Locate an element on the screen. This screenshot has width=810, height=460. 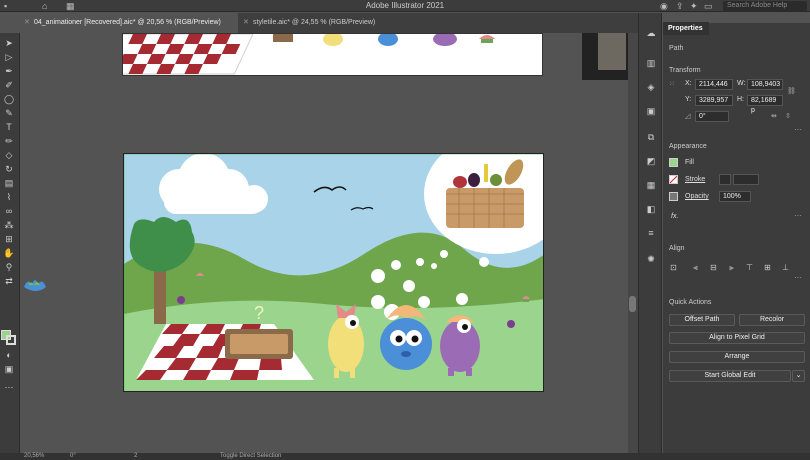
stroke-weight-stepper is located at coordinates (725, 179).